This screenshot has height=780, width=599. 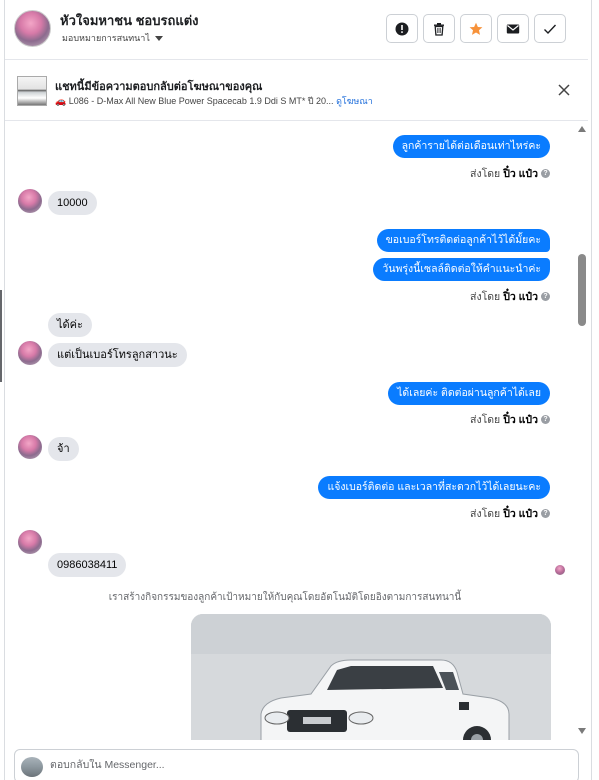 I want to click on mark-done-button, so click(x=550, y=28).